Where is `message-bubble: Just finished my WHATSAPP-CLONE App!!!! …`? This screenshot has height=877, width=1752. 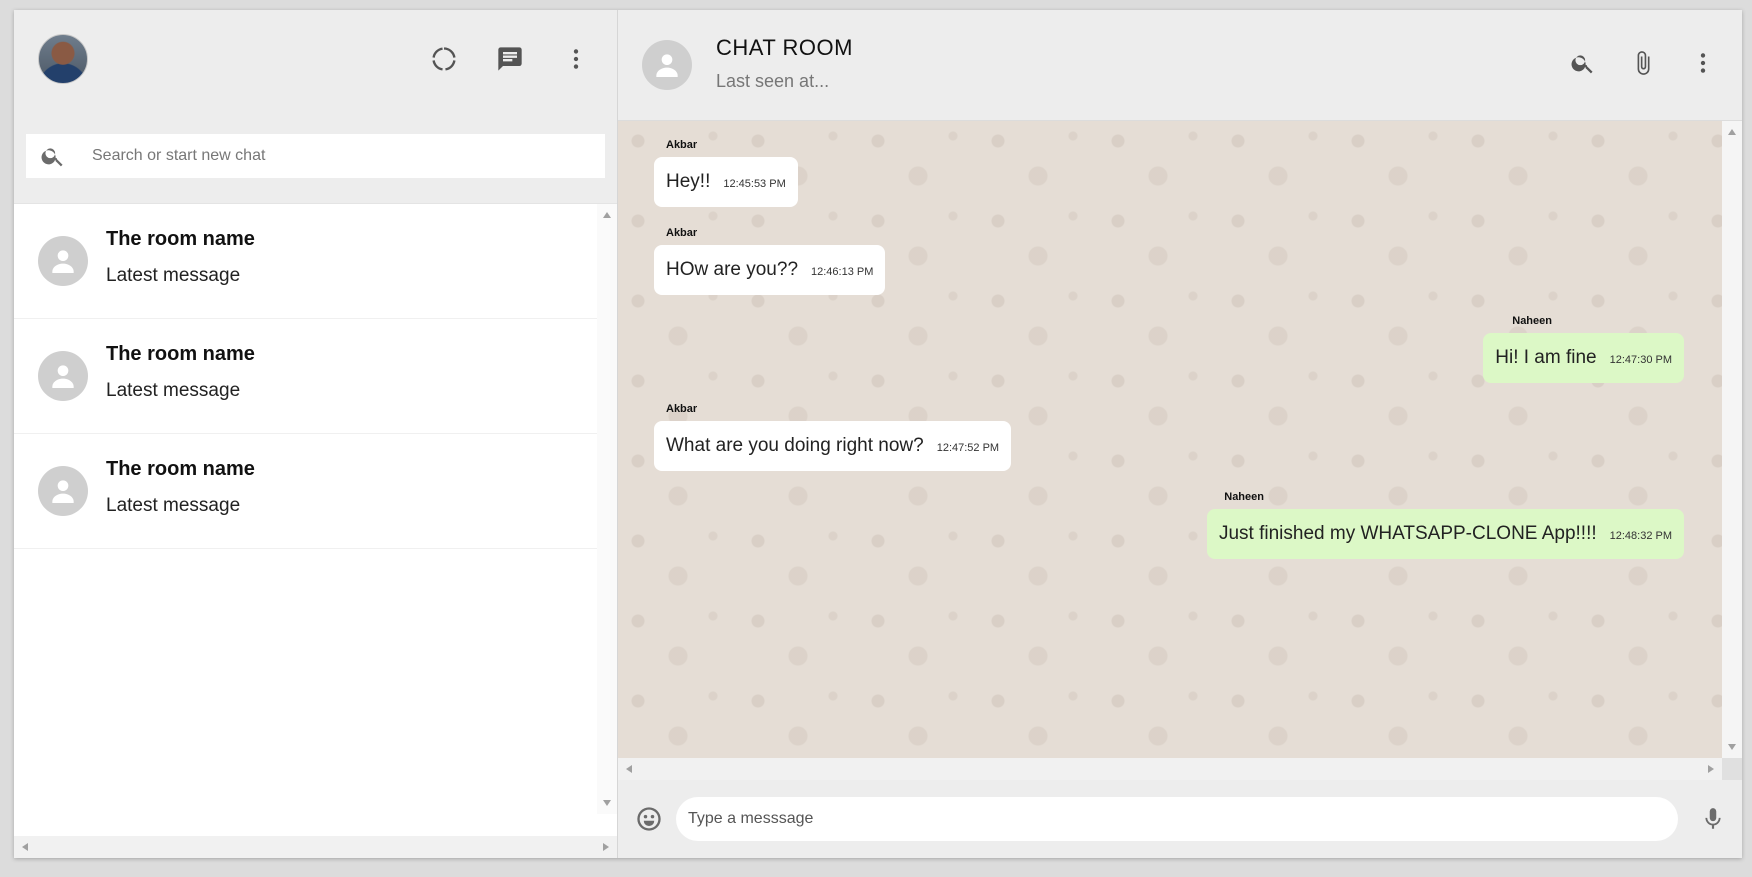 message-bubble: Just finished my WHATSAPP-CLONE App!!!! … is located at coordinates (1445, 534).